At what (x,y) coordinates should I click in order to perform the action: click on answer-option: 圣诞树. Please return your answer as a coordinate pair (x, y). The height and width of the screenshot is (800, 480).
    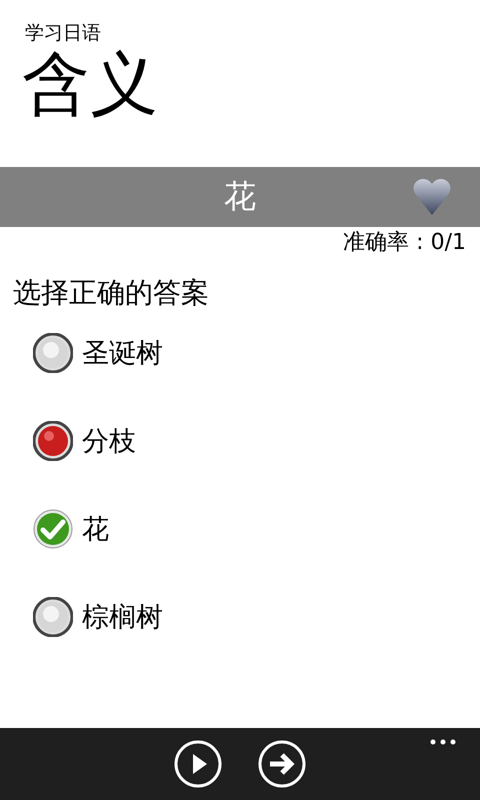
    Looking at the image, I should click on (98, 353).